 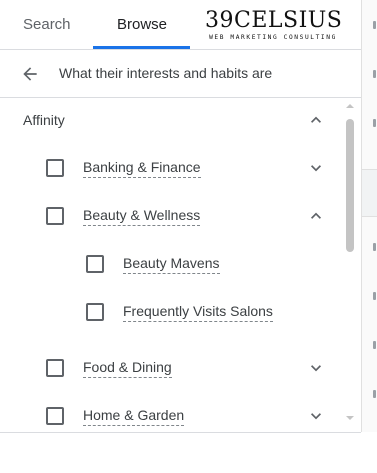 I want to click on adjacent-panel-edge, so click(x=369, y=216).